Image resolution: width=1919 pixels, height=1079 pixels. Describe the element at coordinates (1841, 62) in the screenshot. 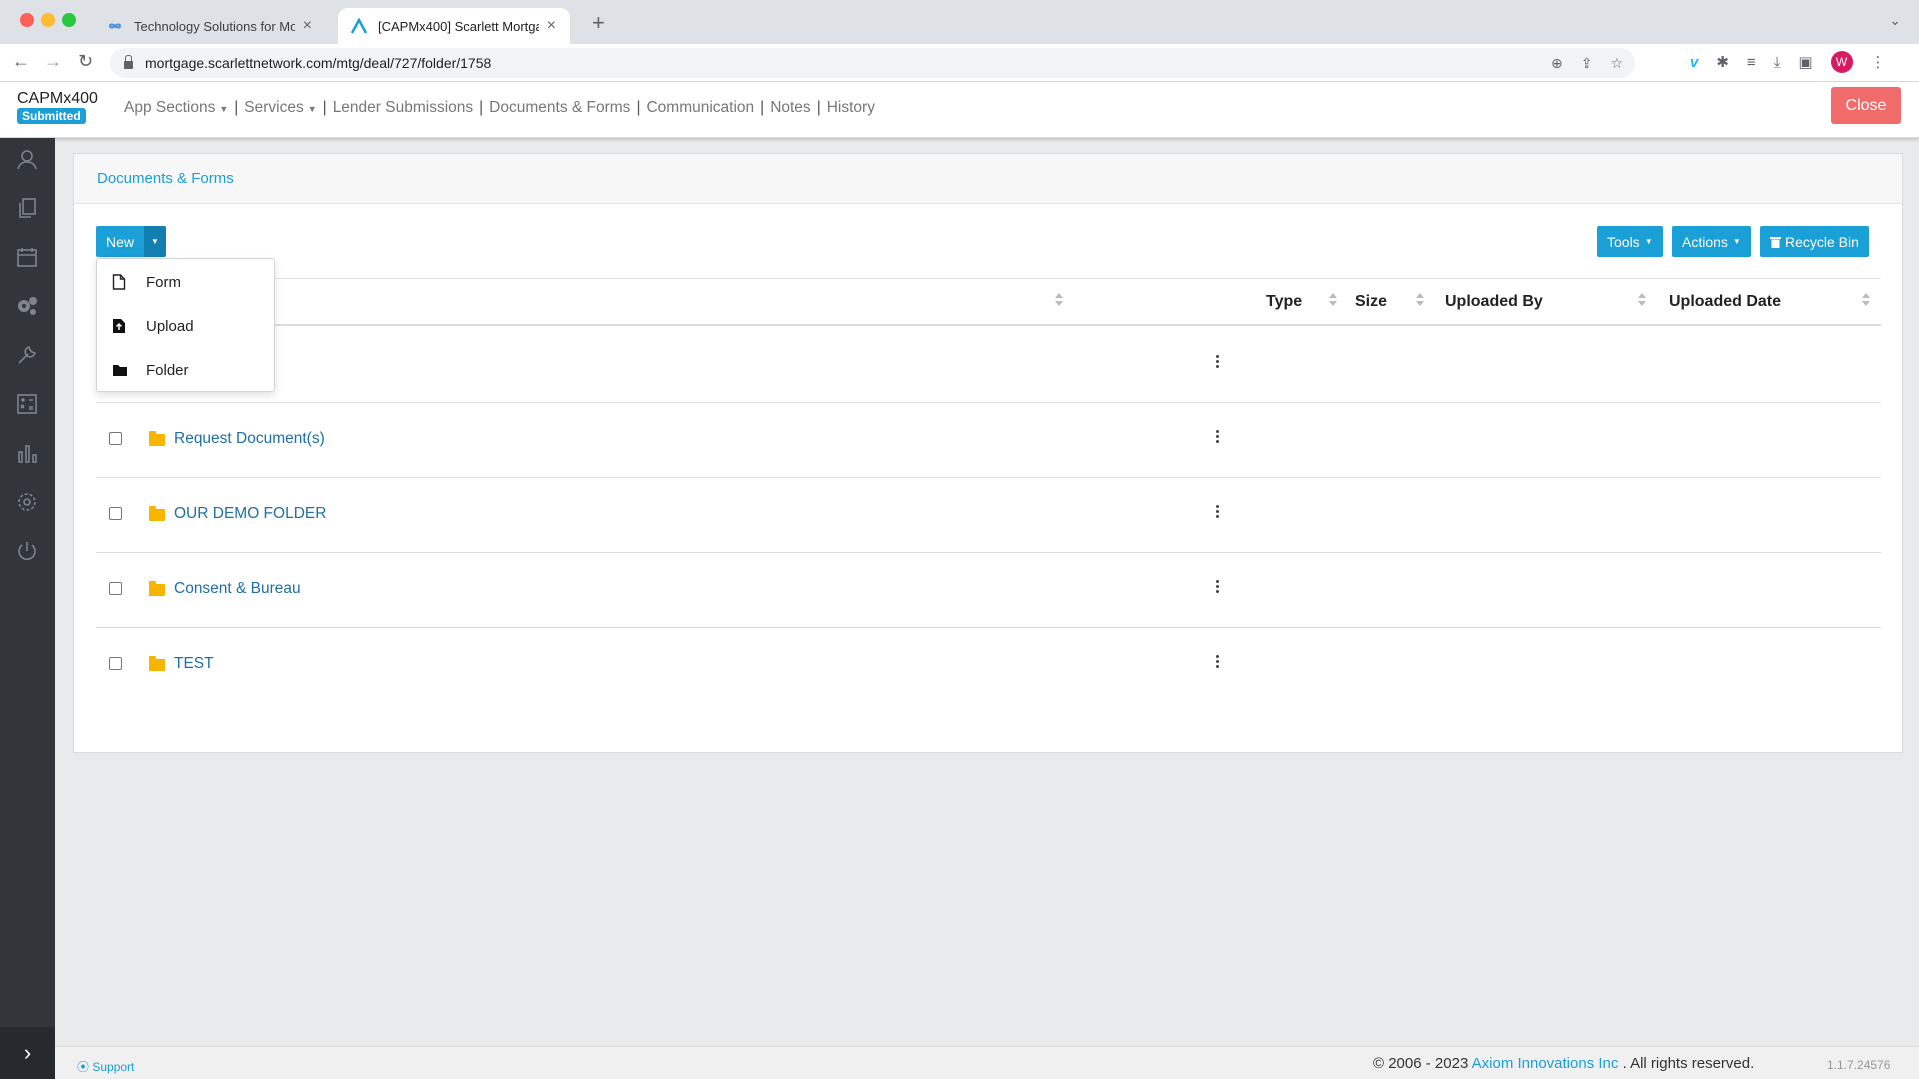

I see `profile-avatar: W` at that location.